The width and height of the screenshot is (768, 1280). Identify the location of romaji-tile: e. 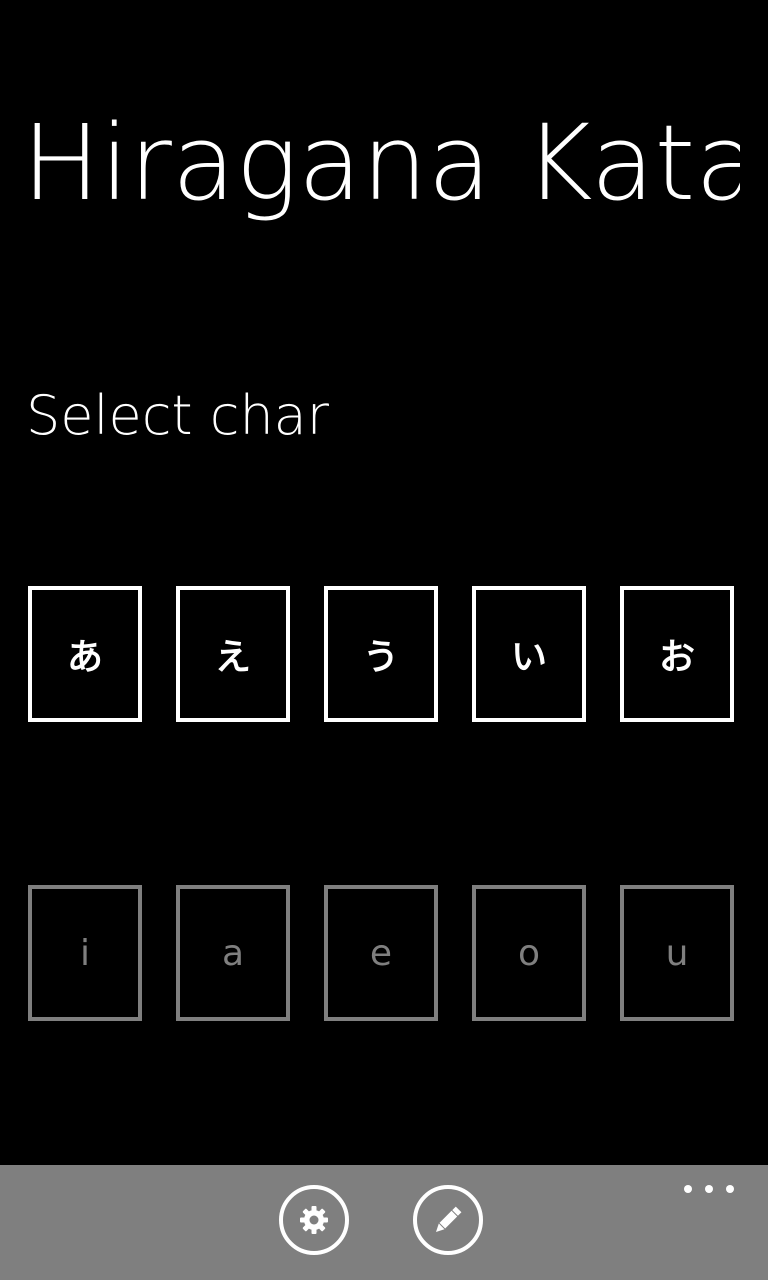
(381, 953).